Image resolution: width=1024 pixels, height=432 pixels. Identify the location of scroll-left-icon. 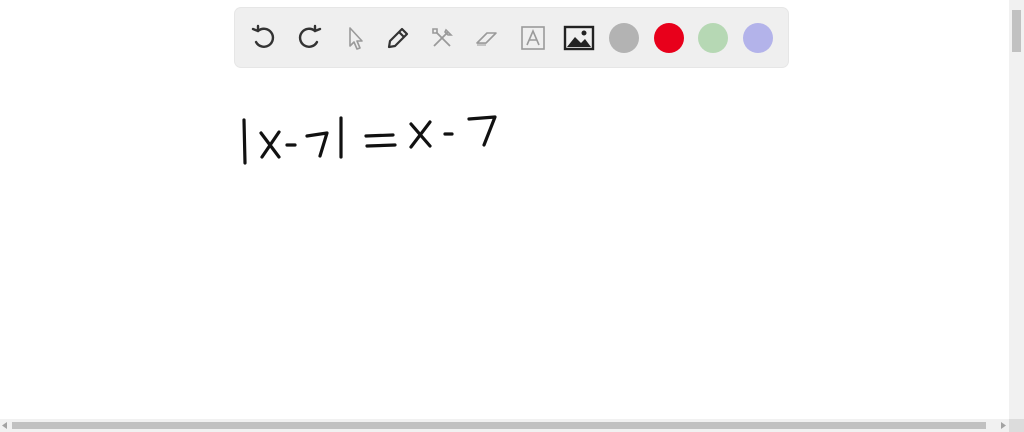
(5, 425).